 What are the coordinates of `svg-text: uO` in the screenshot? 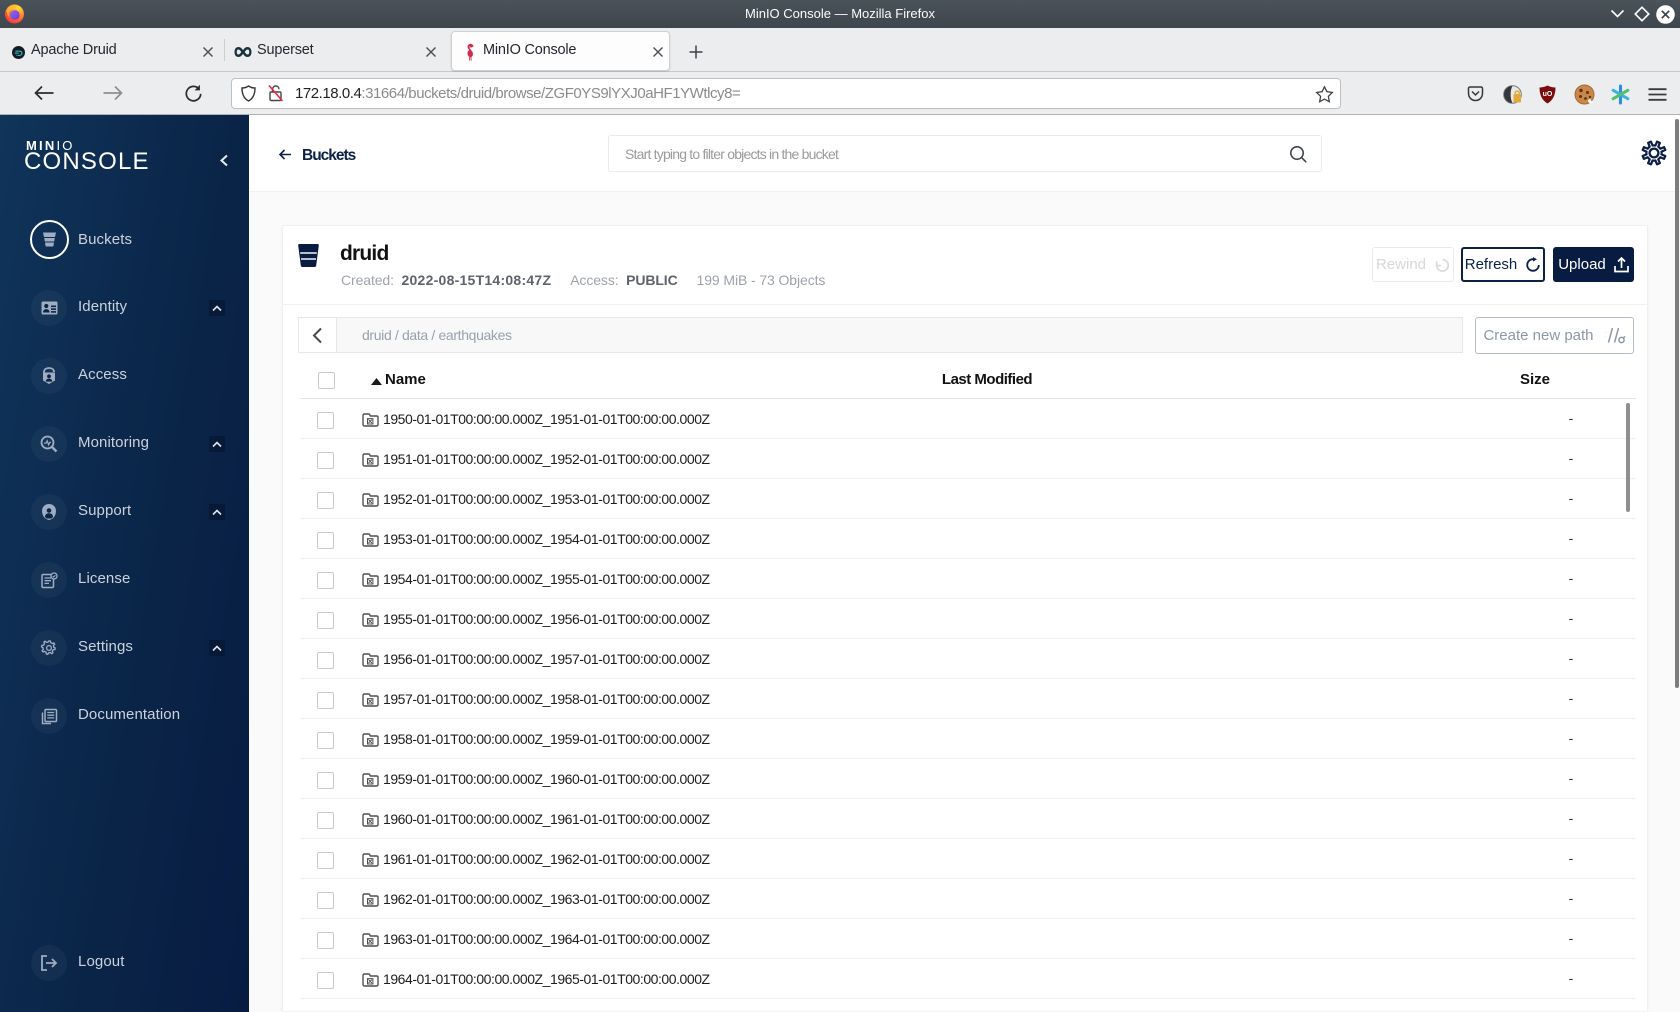 It's located at (1548, 94).